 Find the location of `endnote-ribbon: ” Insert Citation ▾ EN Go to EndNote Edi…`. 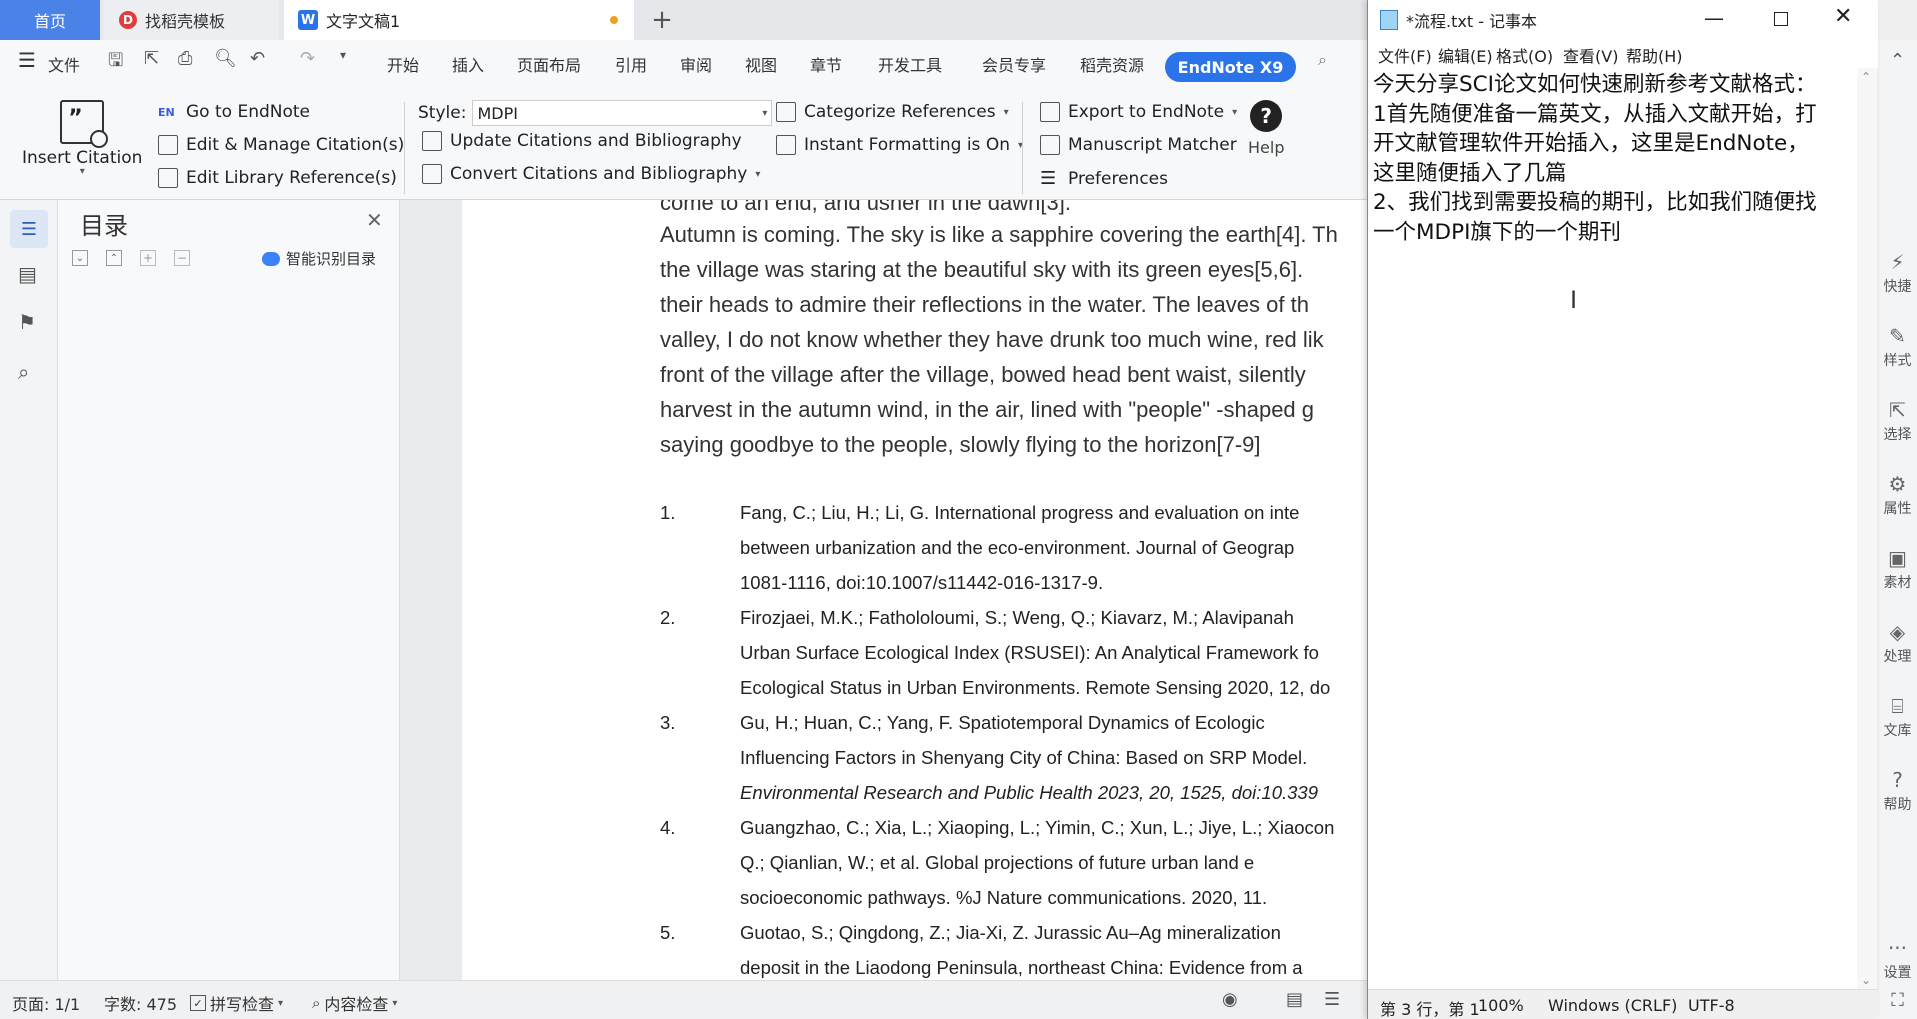

endnote-ribbon: ” Insert Citation ▾ EN Go to EndNote Edi… is located at coordinates (684, 148).